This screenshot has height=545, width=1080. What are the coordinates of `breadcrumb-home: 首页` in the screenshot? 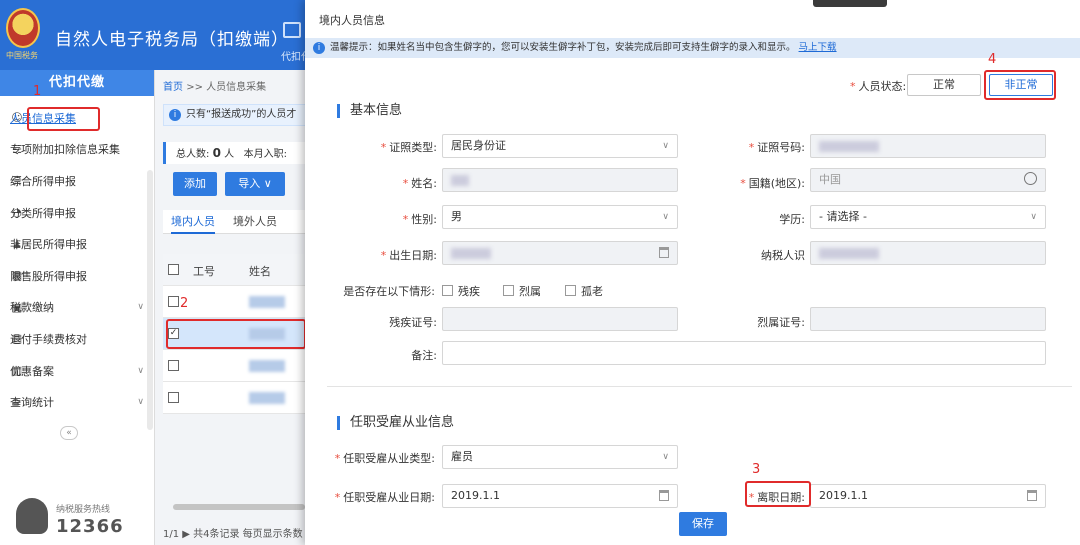 It's located at (173, 87).